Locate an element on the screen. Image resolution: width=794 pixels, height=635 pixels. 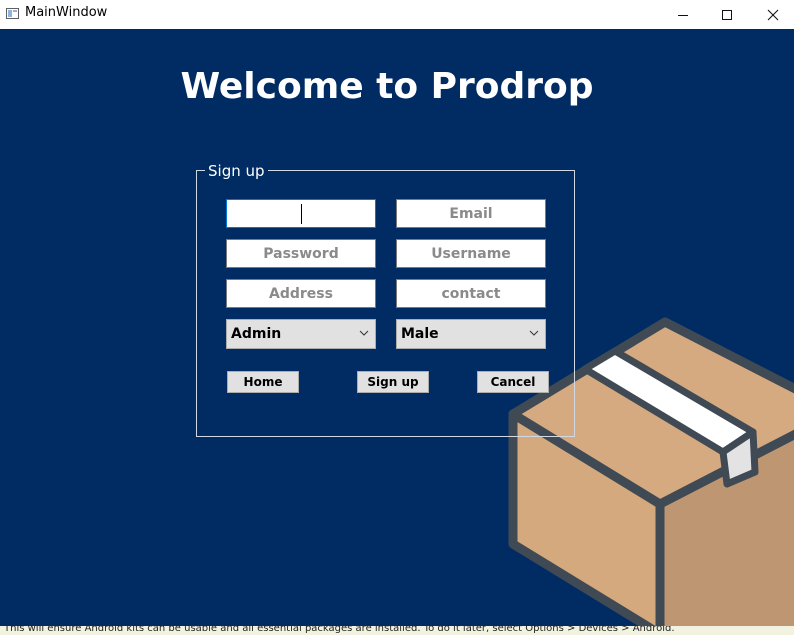
close-button is located at coordinates (772, 14).